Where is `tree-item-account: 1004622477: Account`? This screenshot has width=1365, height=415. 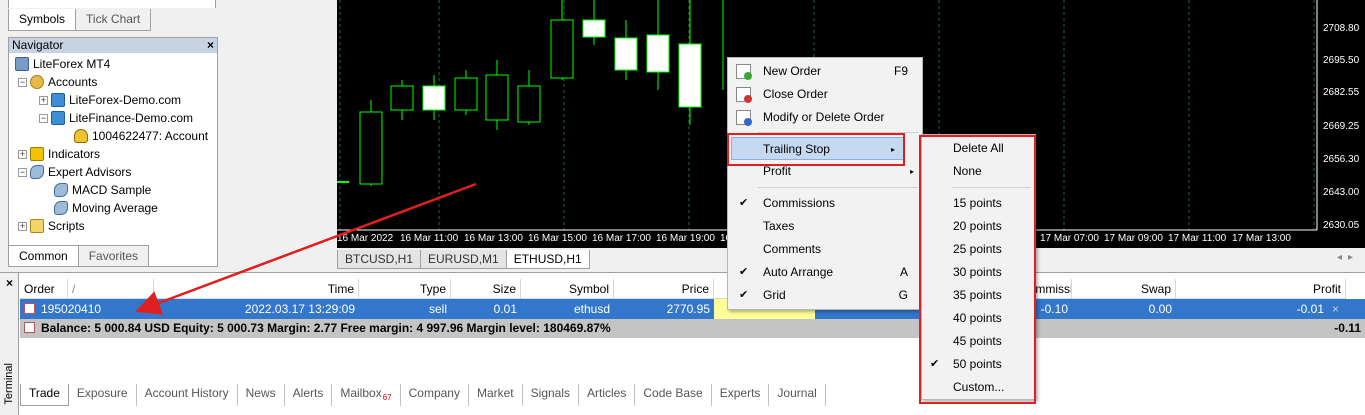 tree-item-account: 1004622477: Account is located at coordinates (113, 136).